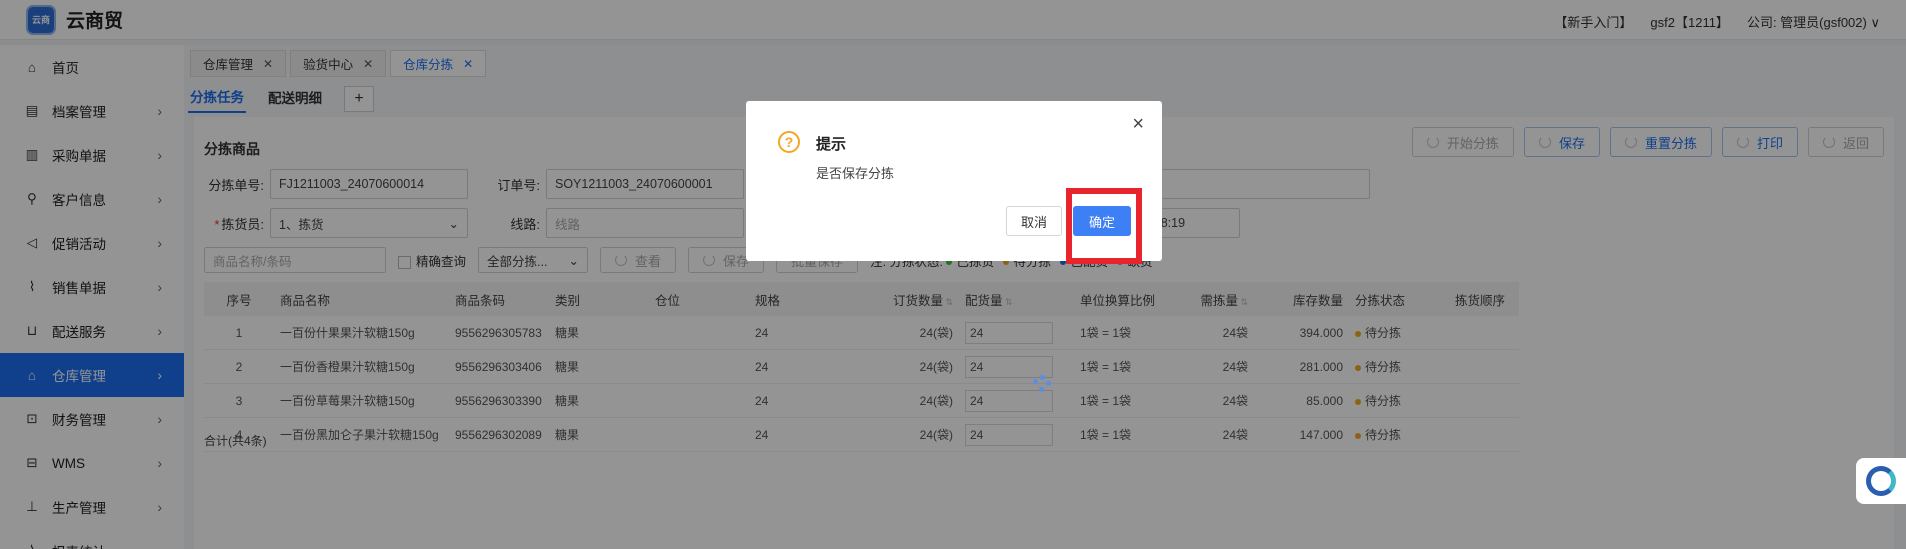  What do you see at coordinates (789, 142) in the screenshot?
I see `question-icon: ?` at bounding box center [789, 142].